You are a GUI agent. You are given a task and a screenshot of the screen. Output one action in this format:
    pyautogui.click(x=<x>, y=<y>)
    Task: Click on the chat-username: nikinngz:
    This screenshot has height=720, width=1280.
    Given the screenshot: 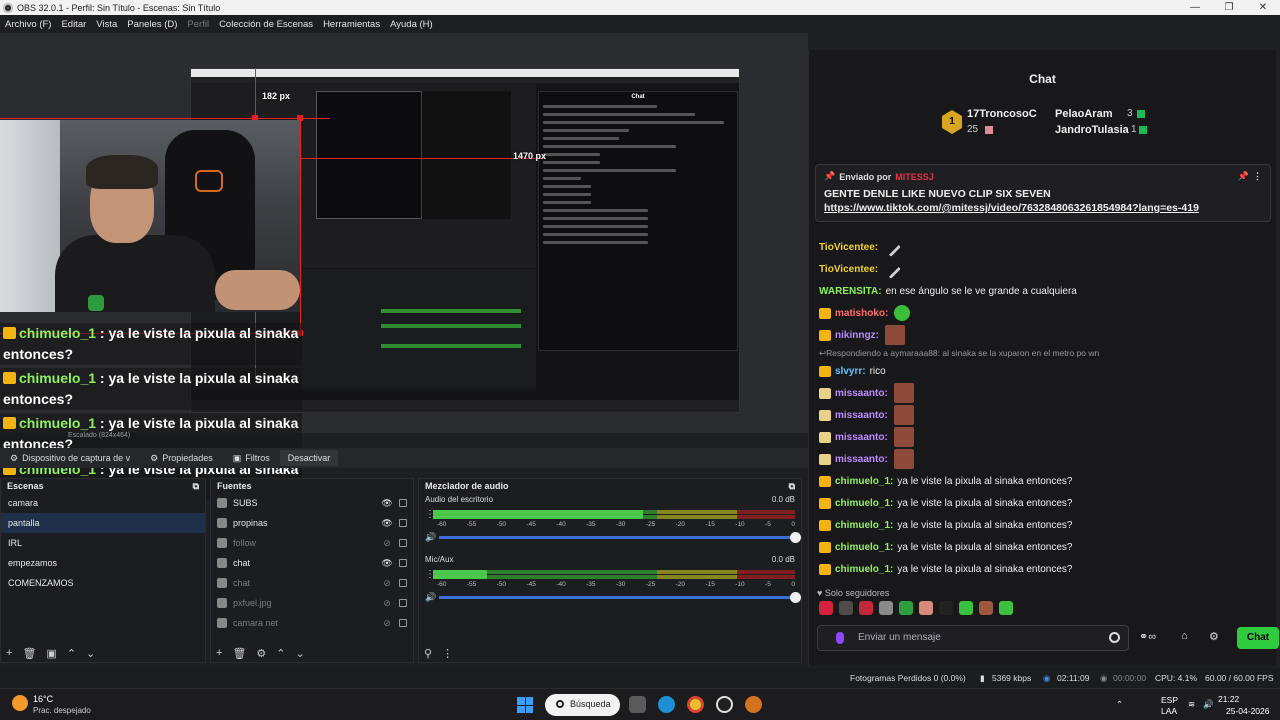 What is the action you would take?
    pyautogui.click(x=857, y=335)
    